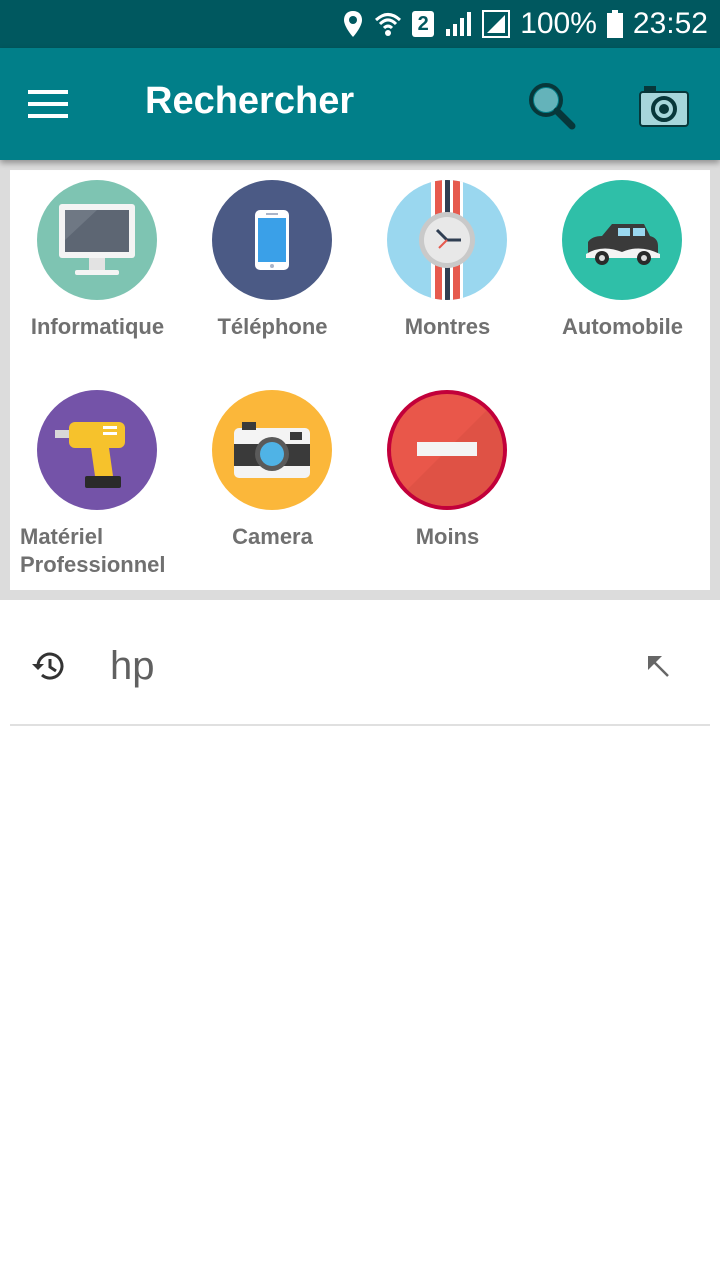  Describe the element at coordinates (558, 23) in the screenshot. I see `battery-percent: 100%` at that location.